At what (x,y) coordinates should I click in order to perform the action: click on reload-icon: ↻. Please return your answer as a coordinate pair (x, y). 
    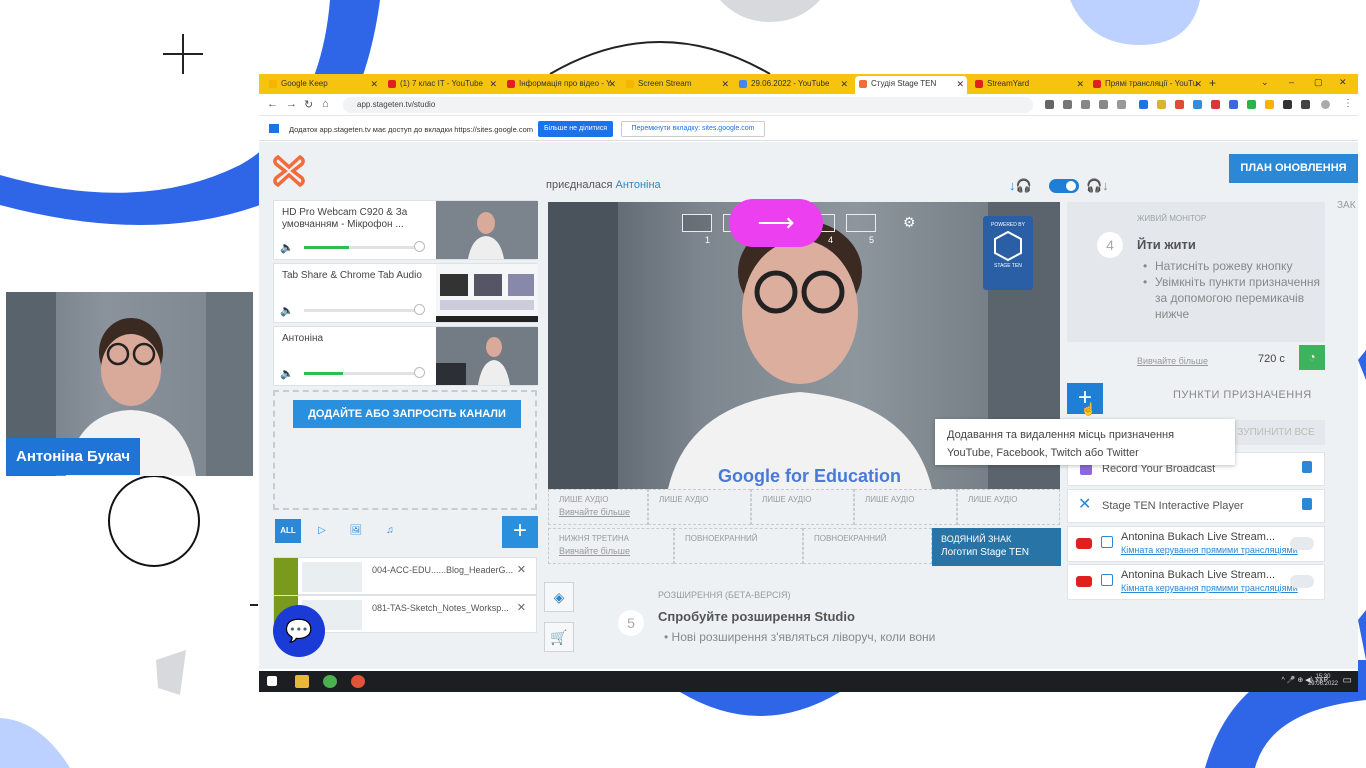
    Looking at the image, I should click on (308, 104).